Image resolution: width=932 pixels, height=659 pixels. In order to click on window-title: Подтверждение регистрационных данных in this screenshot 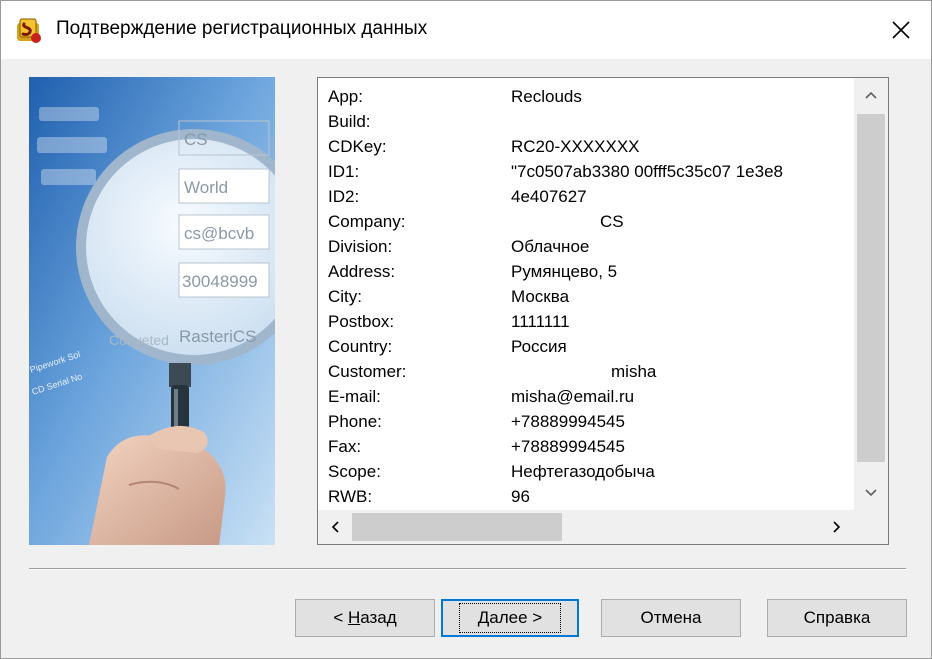, I will do `click(242, 28)`.